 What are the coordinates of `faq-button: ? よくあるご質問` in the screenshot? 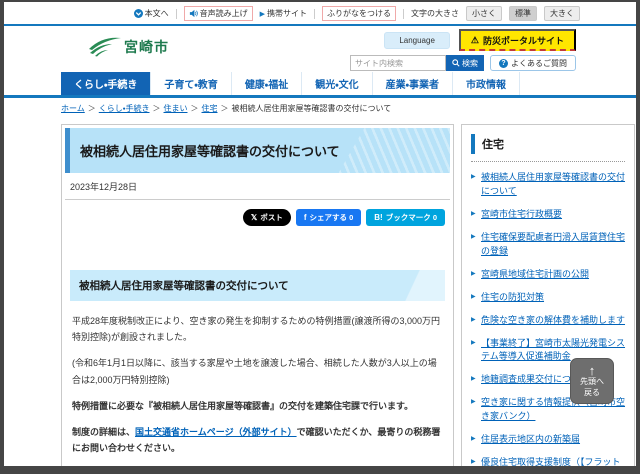 It's located at (533, 63).